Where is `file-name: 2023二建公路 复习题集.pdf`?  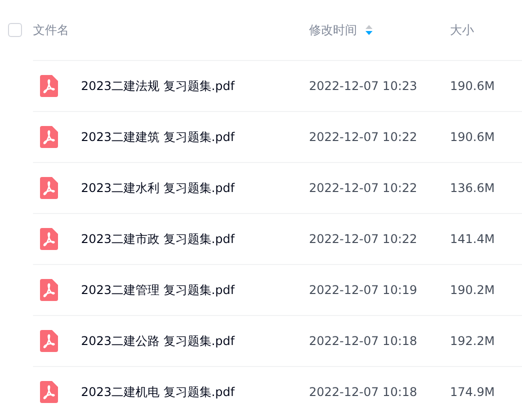 file-name: 2023二建公路 复习题集.pdf is located at coordinates (158, 341).